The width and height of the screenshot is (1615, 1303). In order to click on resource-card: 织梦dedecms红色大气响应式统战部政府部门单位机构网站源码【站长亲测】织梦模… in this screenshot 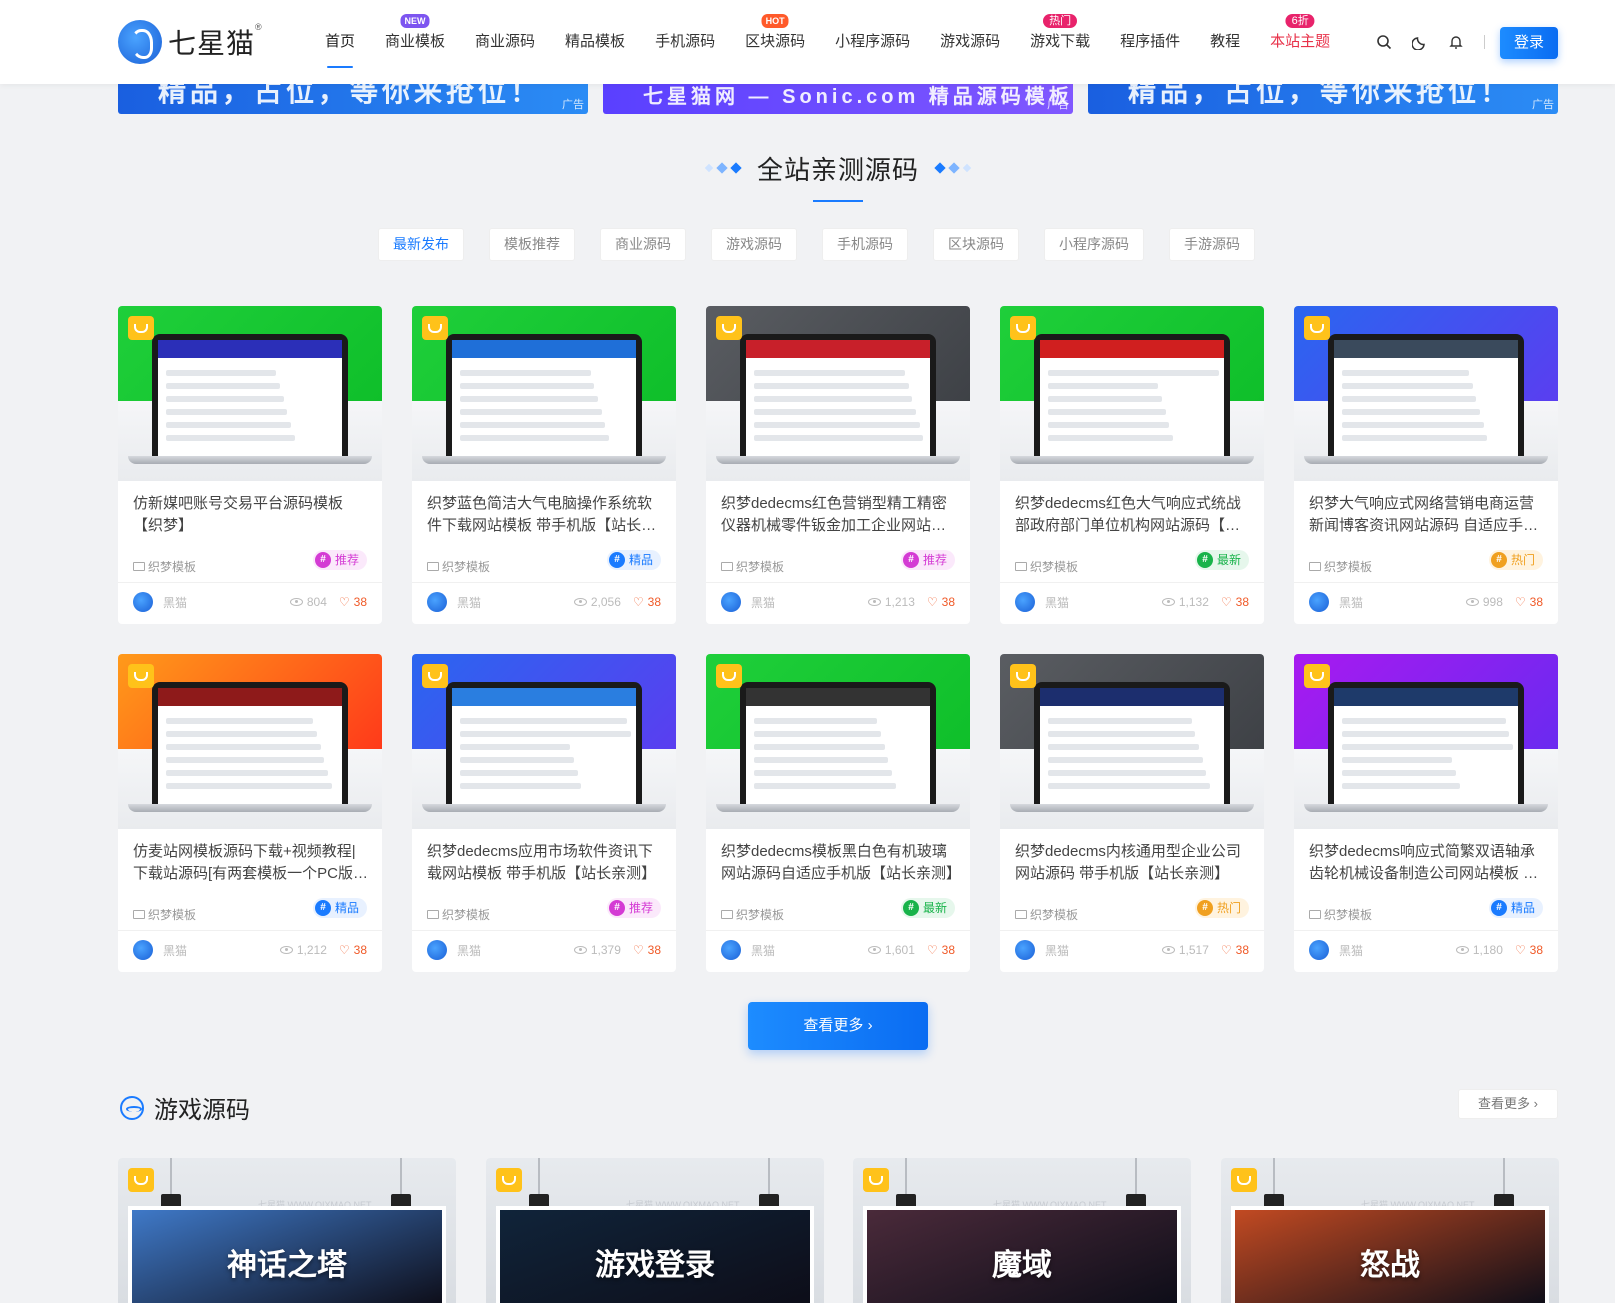, I will do `click(1132, 465)`.